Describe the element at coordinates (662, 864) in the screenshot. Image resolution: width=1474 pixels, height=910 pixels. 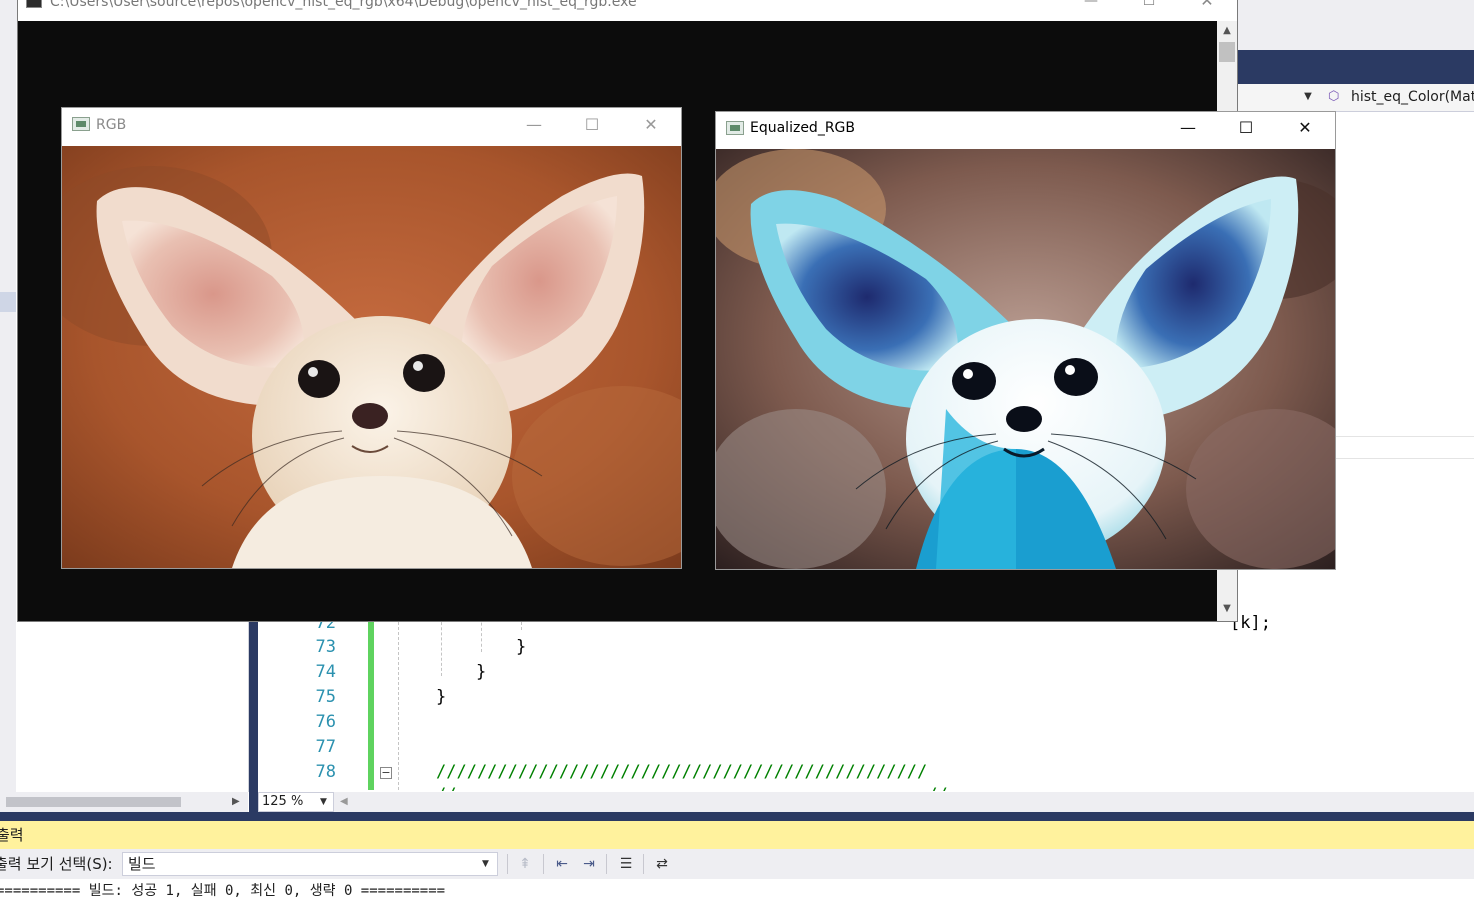
I see `word-wrap-icon: ⇄` at that location.